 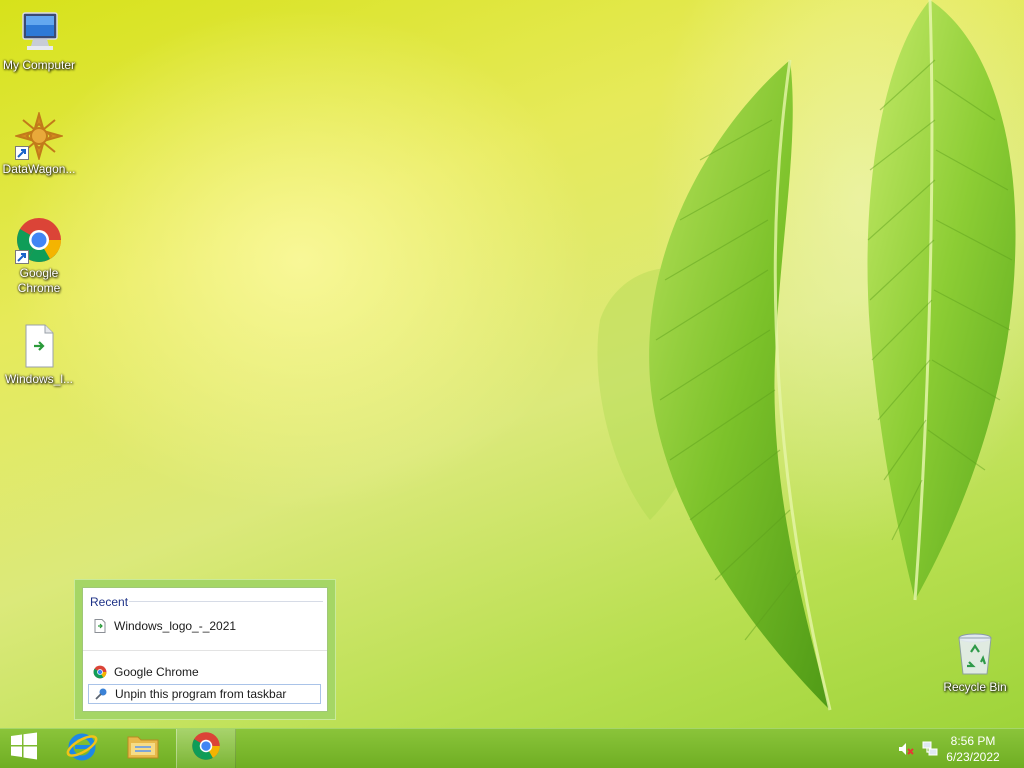 I want to click on speaker-muted-icon, so click(x=906, y=749).